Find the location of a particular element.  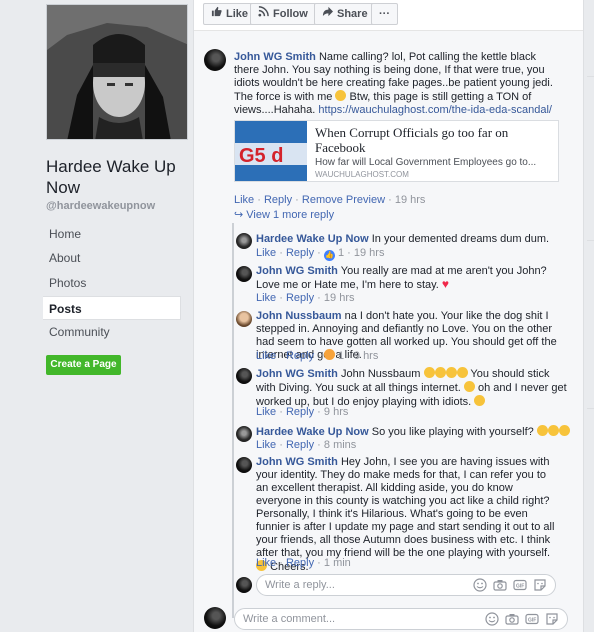

nav-item-posts: Posts is located at coordinates (112, 308).